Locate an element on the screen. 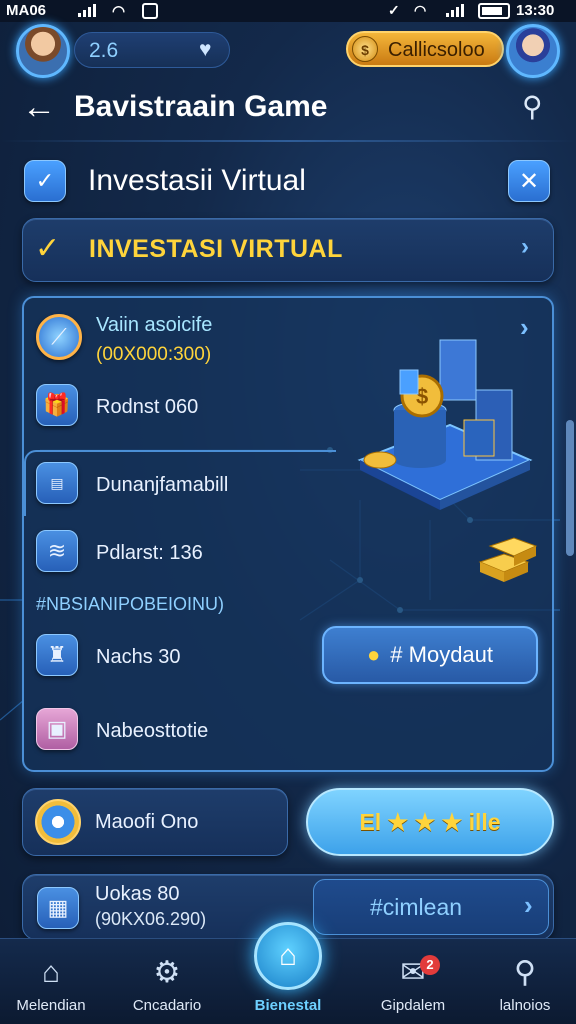 The width and height of the screenshot is (576, 1024). investasi-banner: ✓ INVESTASI VIRTUAL › is located at coordinates (288, 250).